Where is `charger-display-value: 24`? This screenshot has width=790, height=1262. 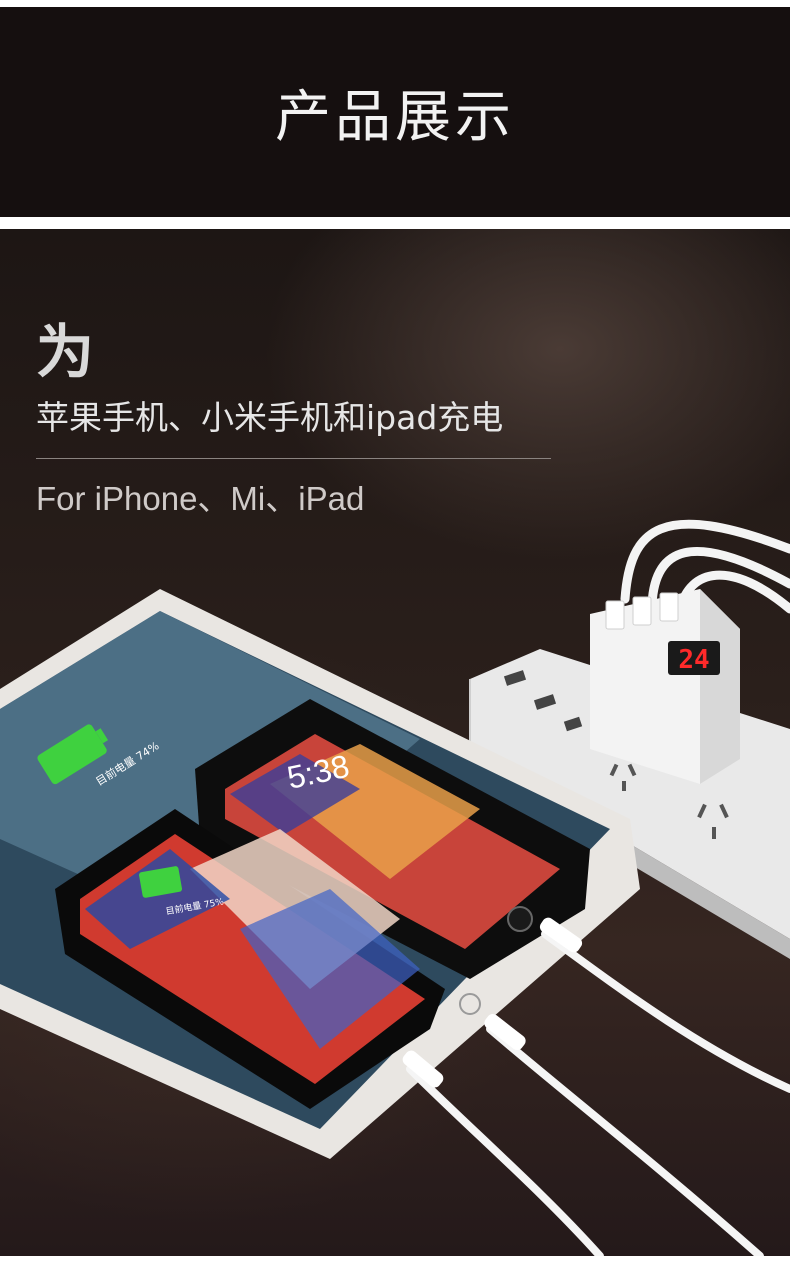
charger-display-value: 24 is located at coordinates (693, 660).